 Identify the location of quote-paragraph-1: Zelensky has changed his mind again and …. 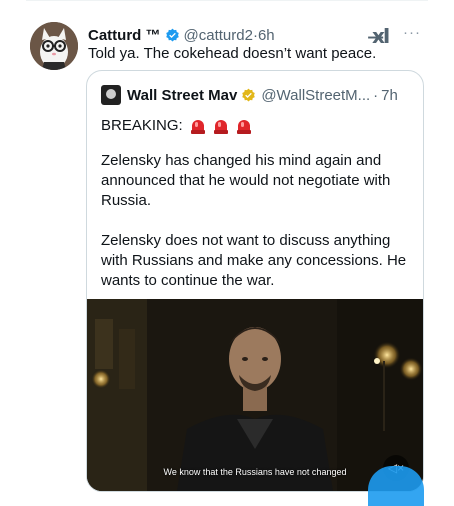
(246, 180).